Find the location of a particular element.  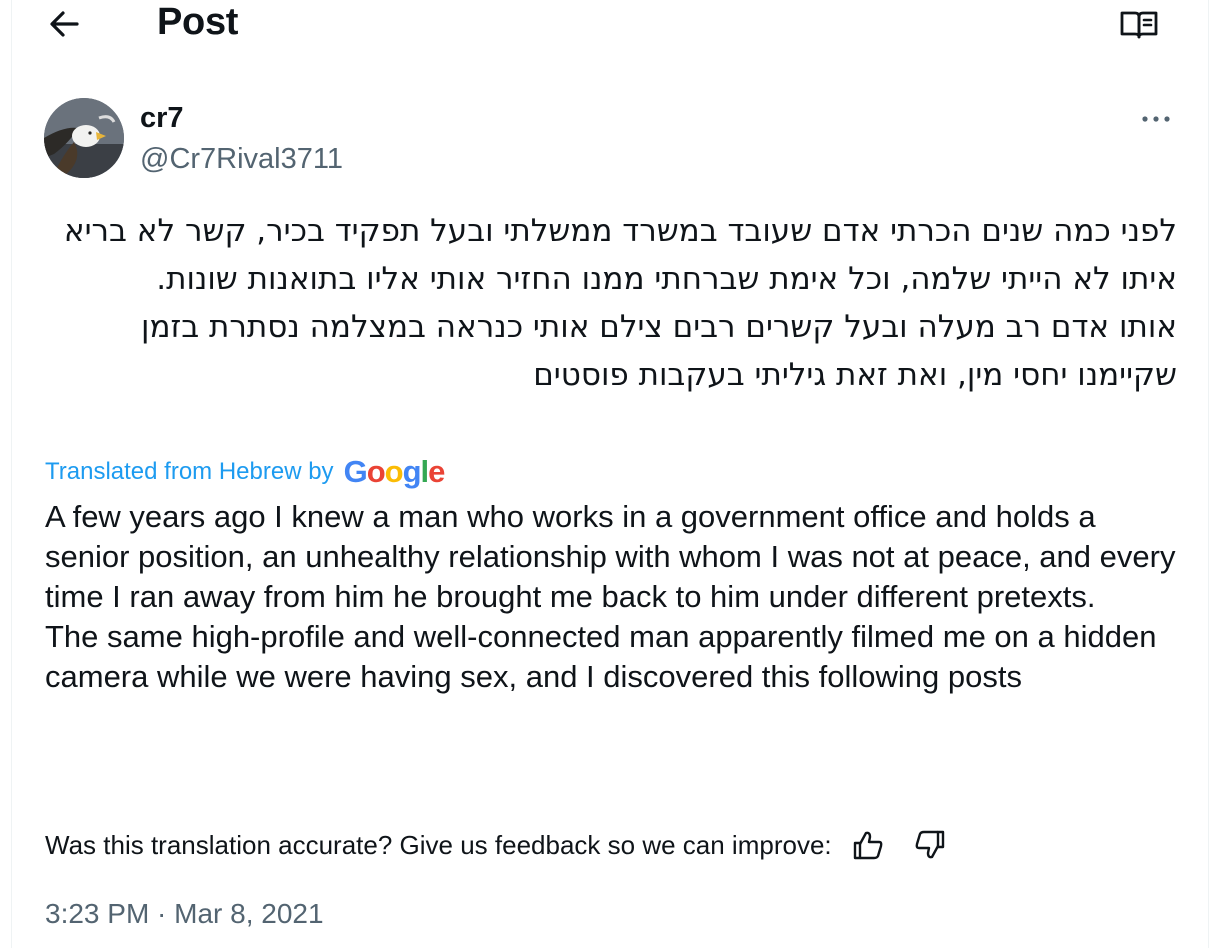

more-horizontal-icon is located at coordinates (1156, 119).